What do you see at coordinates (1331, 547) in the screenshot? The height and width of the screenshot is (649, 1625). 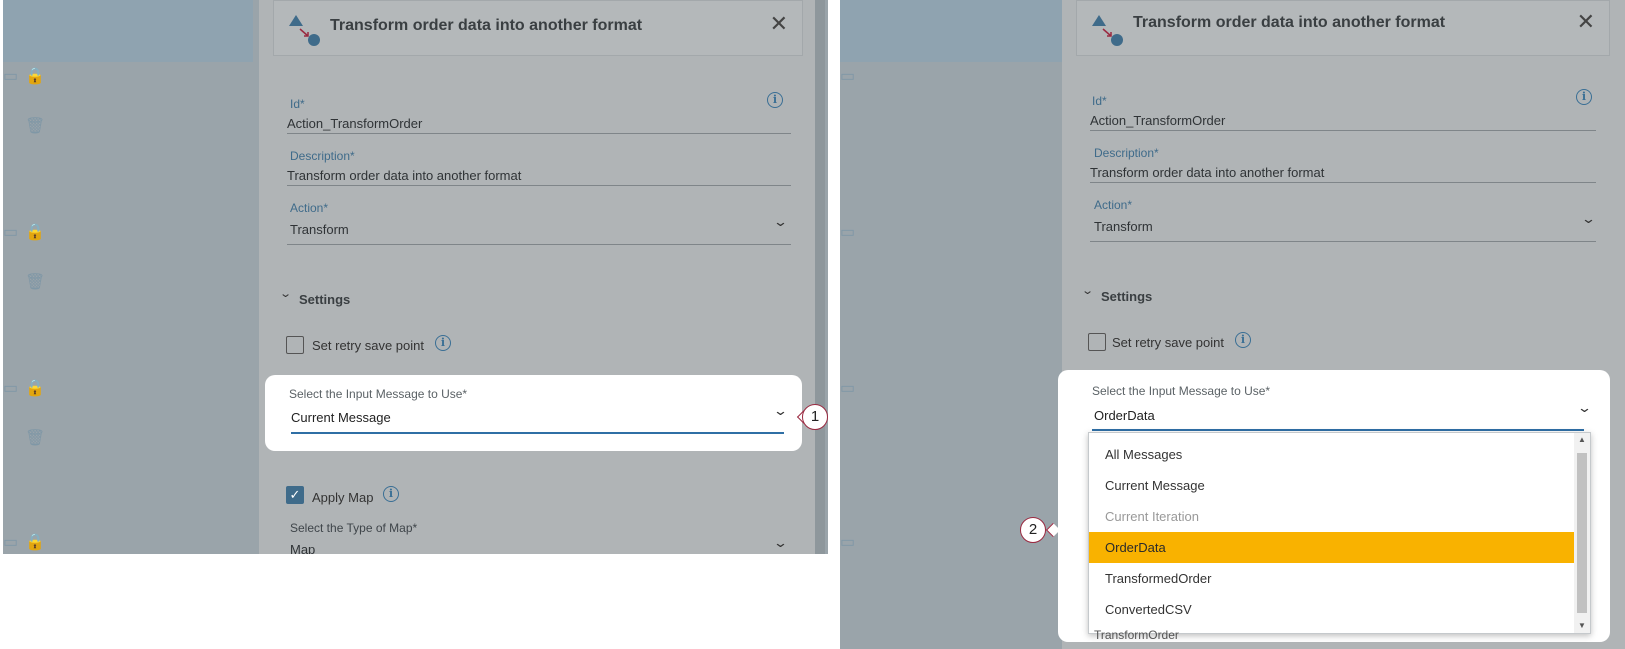 I see `dropdown-option-selected: OrderData` at bounding box center [1331, 547].